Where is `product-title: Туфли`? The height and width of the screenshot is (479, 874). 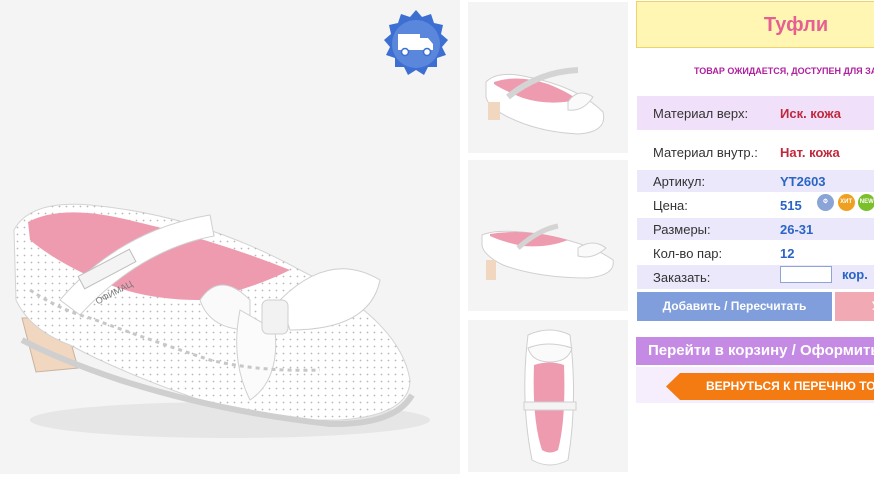 product-title: Туфли is located at coordinates (796, 25).